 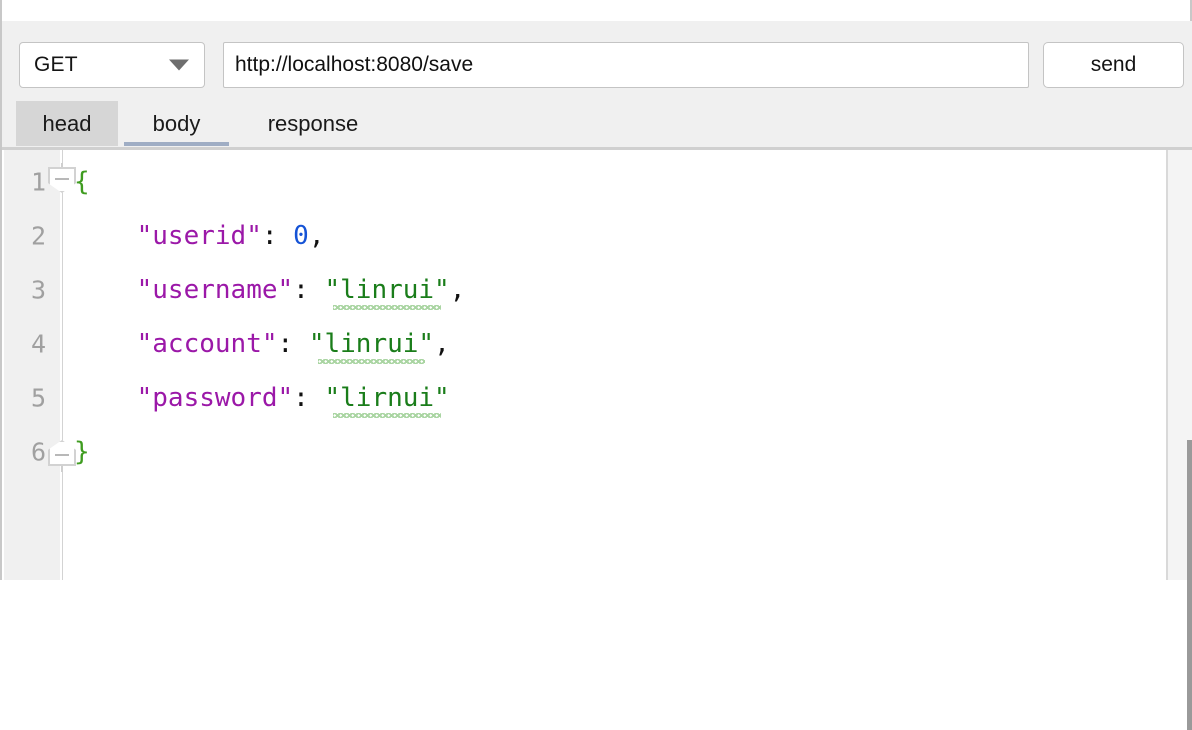 I want to click on editor-line-code: {, so click(x=82, y=182).